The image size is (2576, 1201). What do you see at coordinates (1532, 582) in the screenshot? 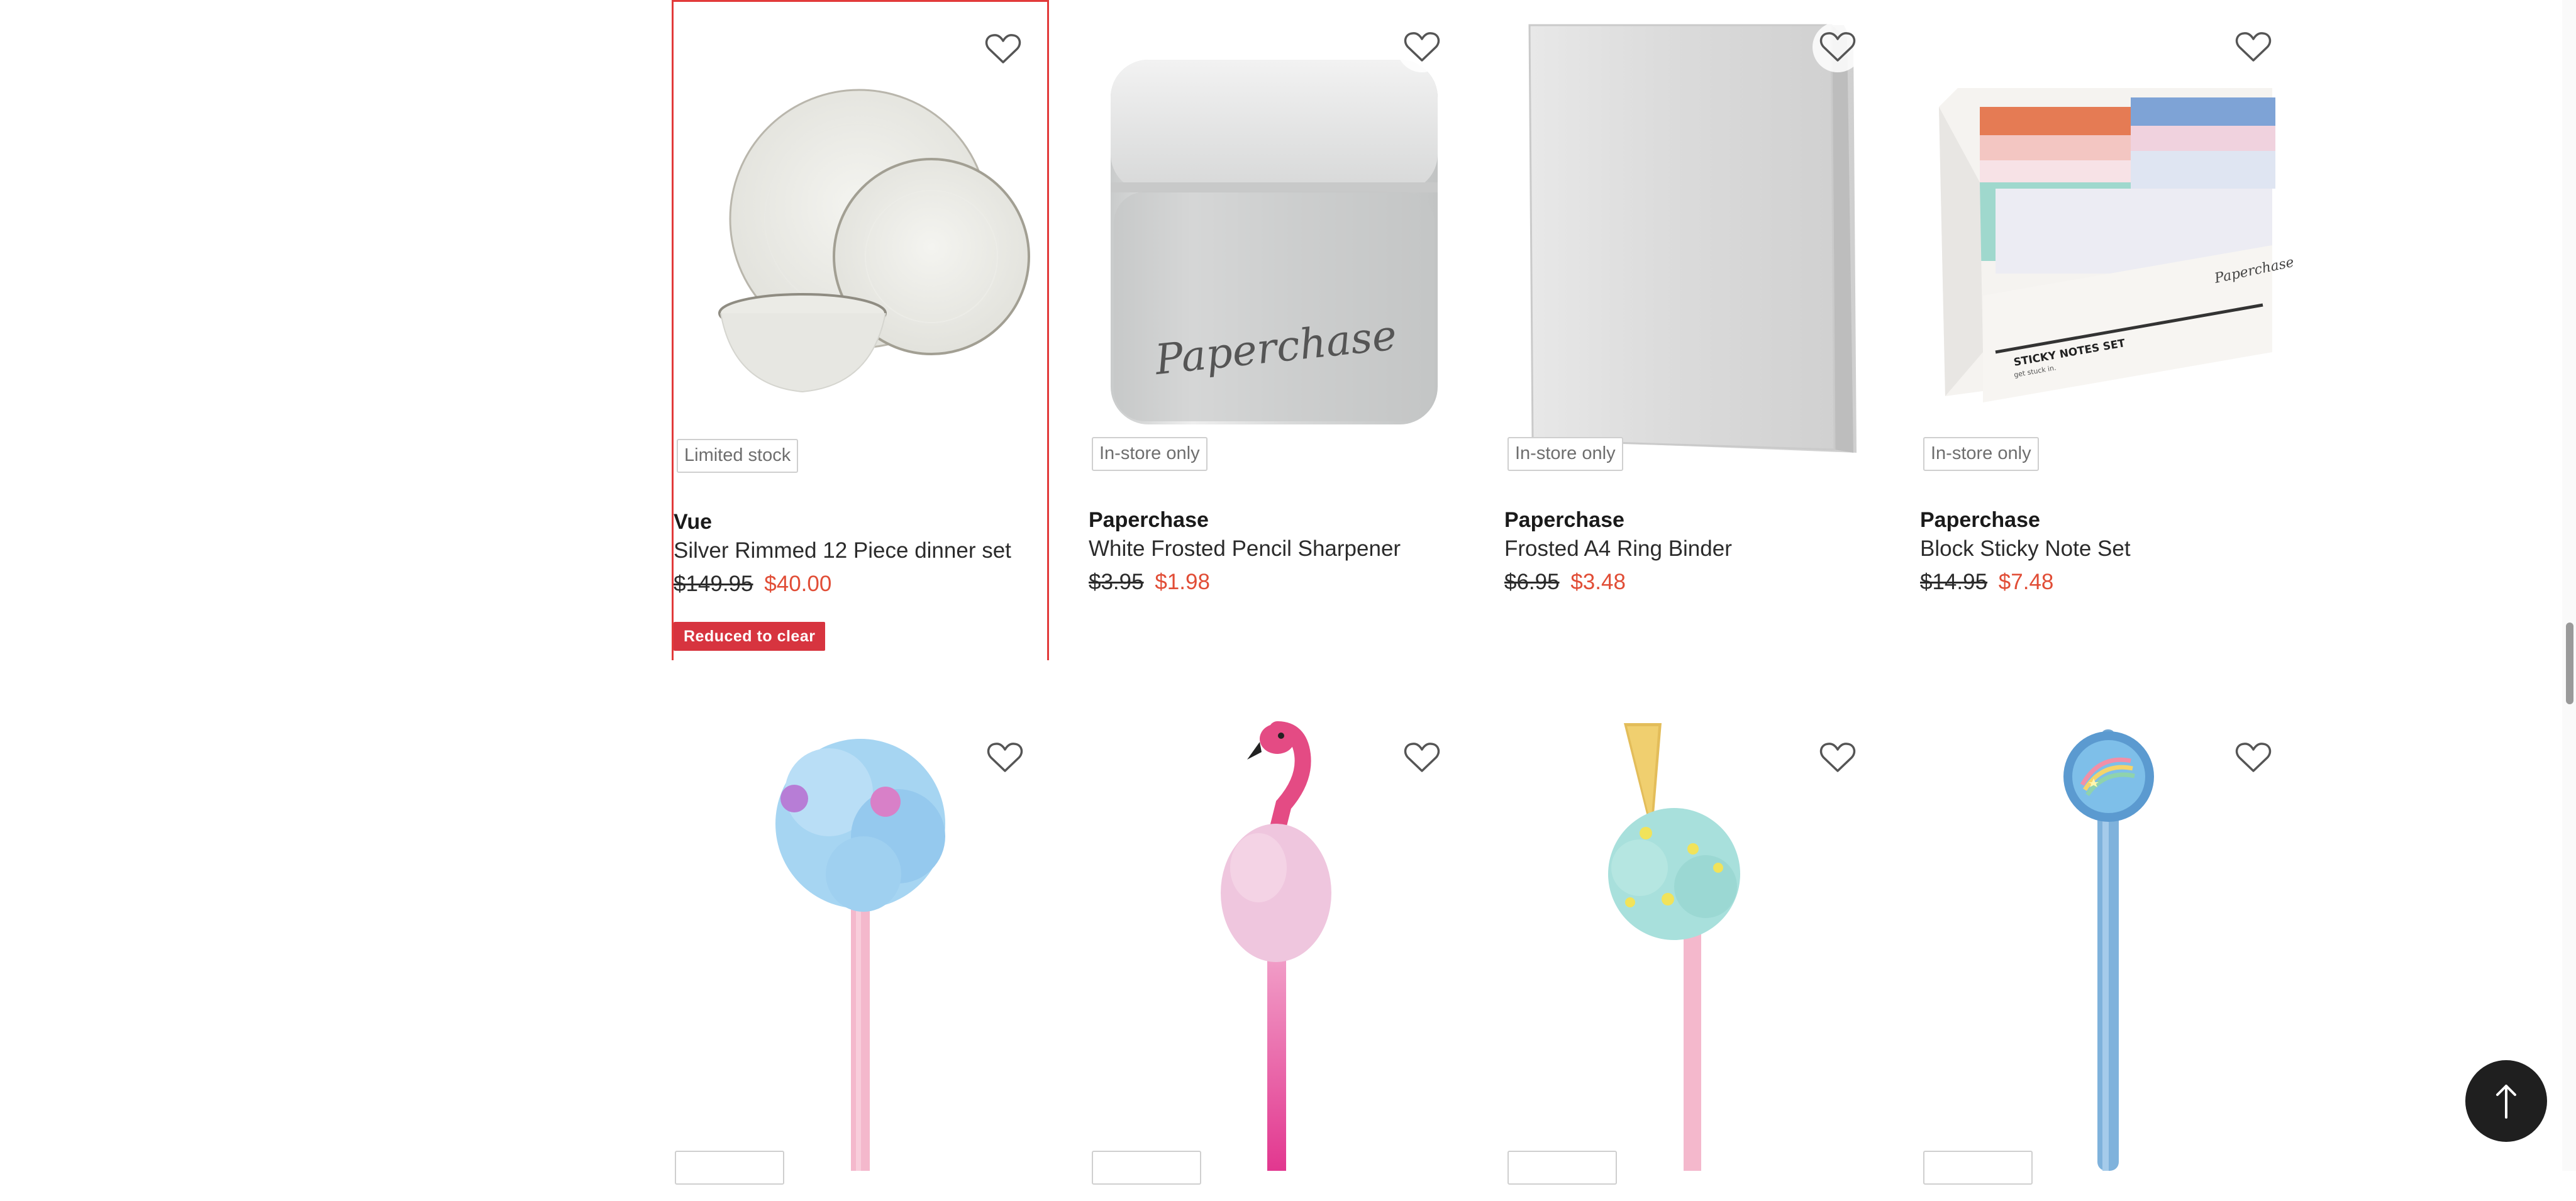
I see `was-price: $6.95` at bounding box center [1532, 582].